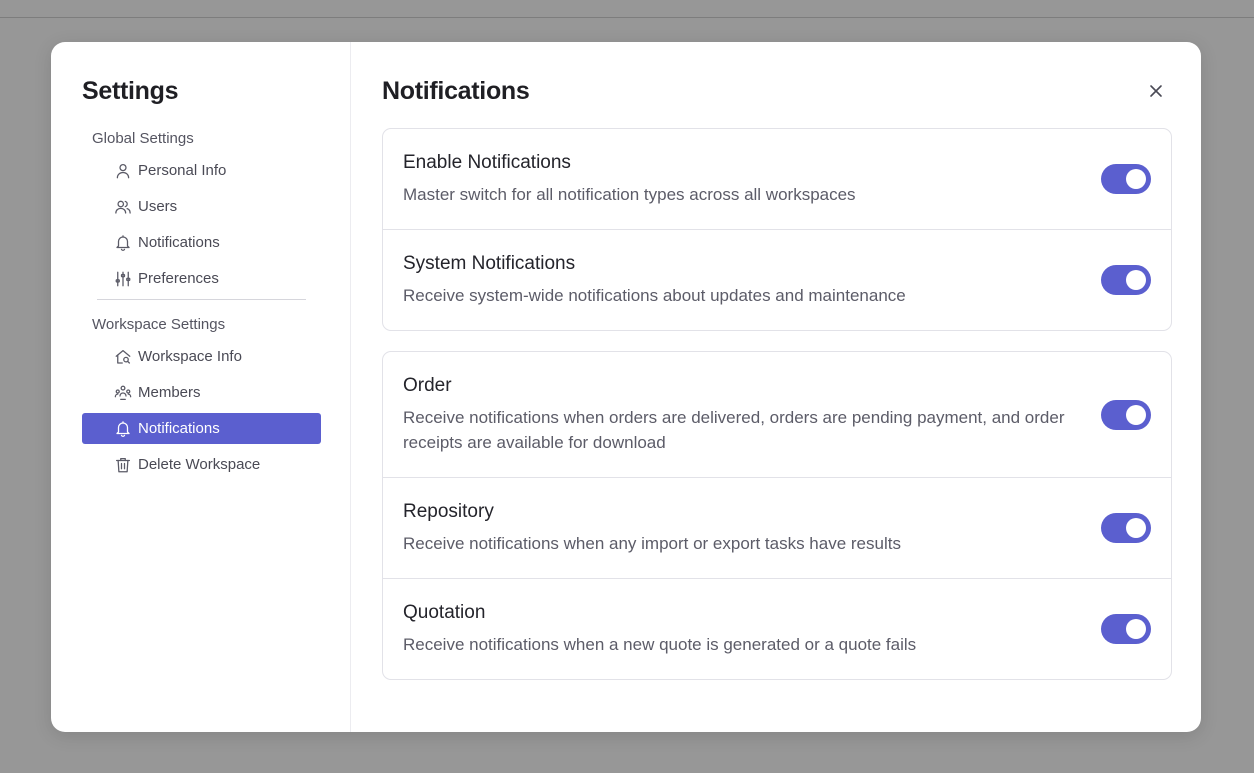 Image resolution: width=1254 pixels, height=773 pixels. I want to click on sidebar-item-label: Members, so click(169, 392).